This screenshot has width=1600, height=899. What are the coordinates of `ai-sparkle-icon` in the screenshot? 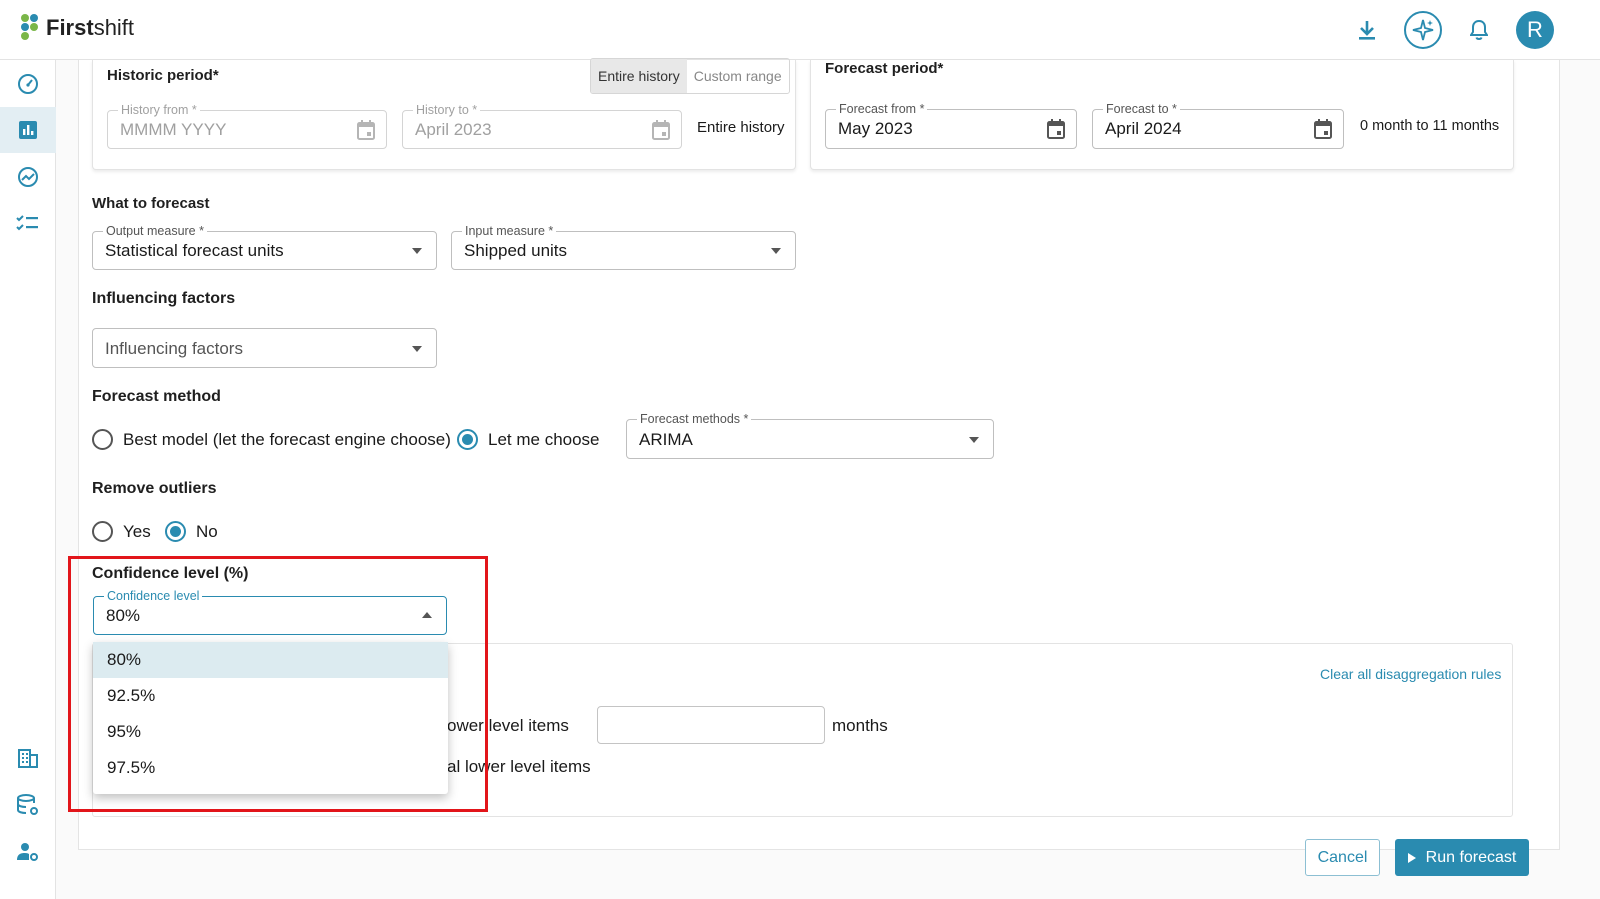 It's located at (1423, 30).